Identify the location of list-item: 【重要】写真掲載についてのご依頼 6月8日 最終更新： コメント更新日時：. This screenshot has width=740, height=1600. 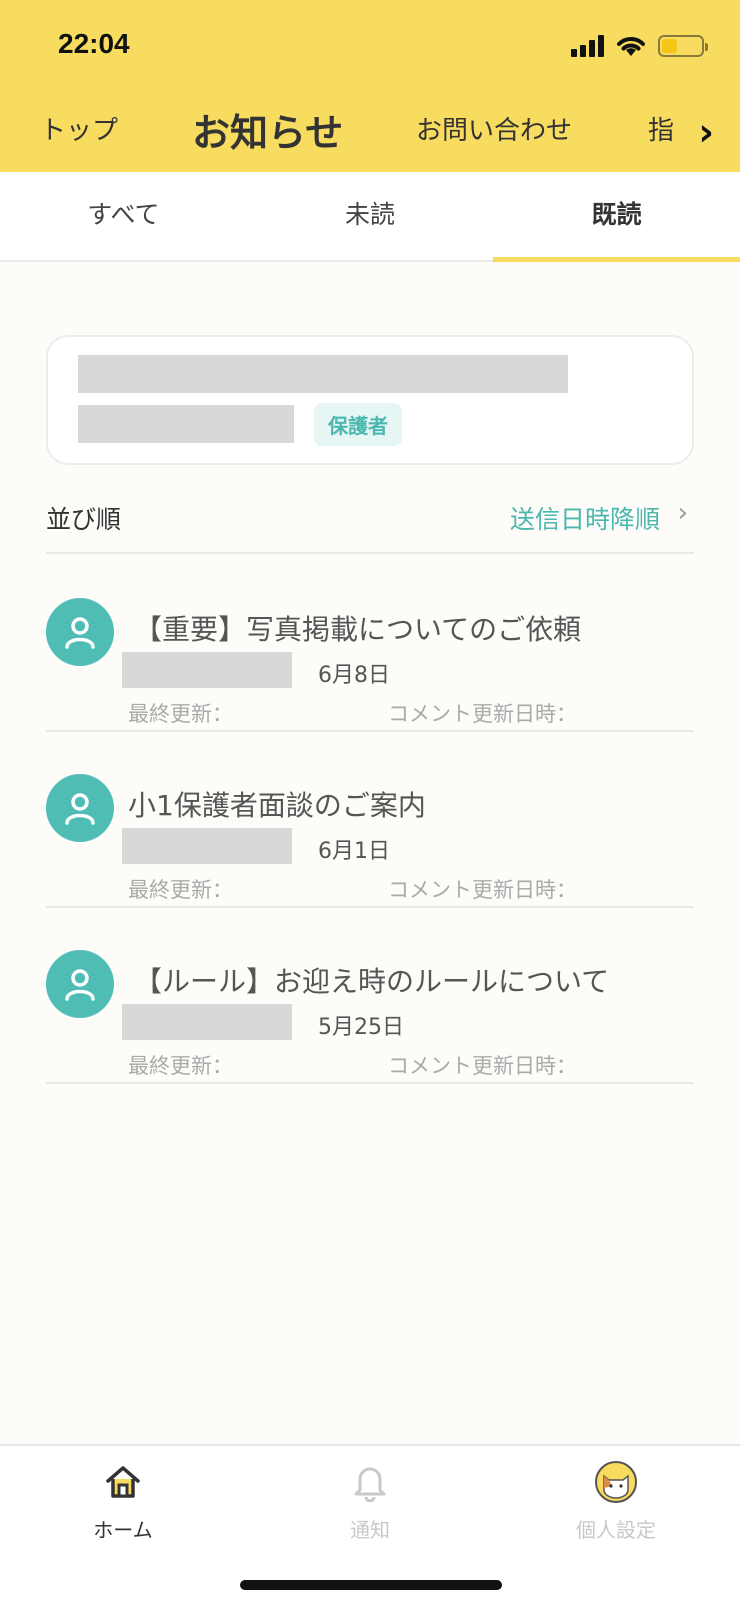
(370, 644).